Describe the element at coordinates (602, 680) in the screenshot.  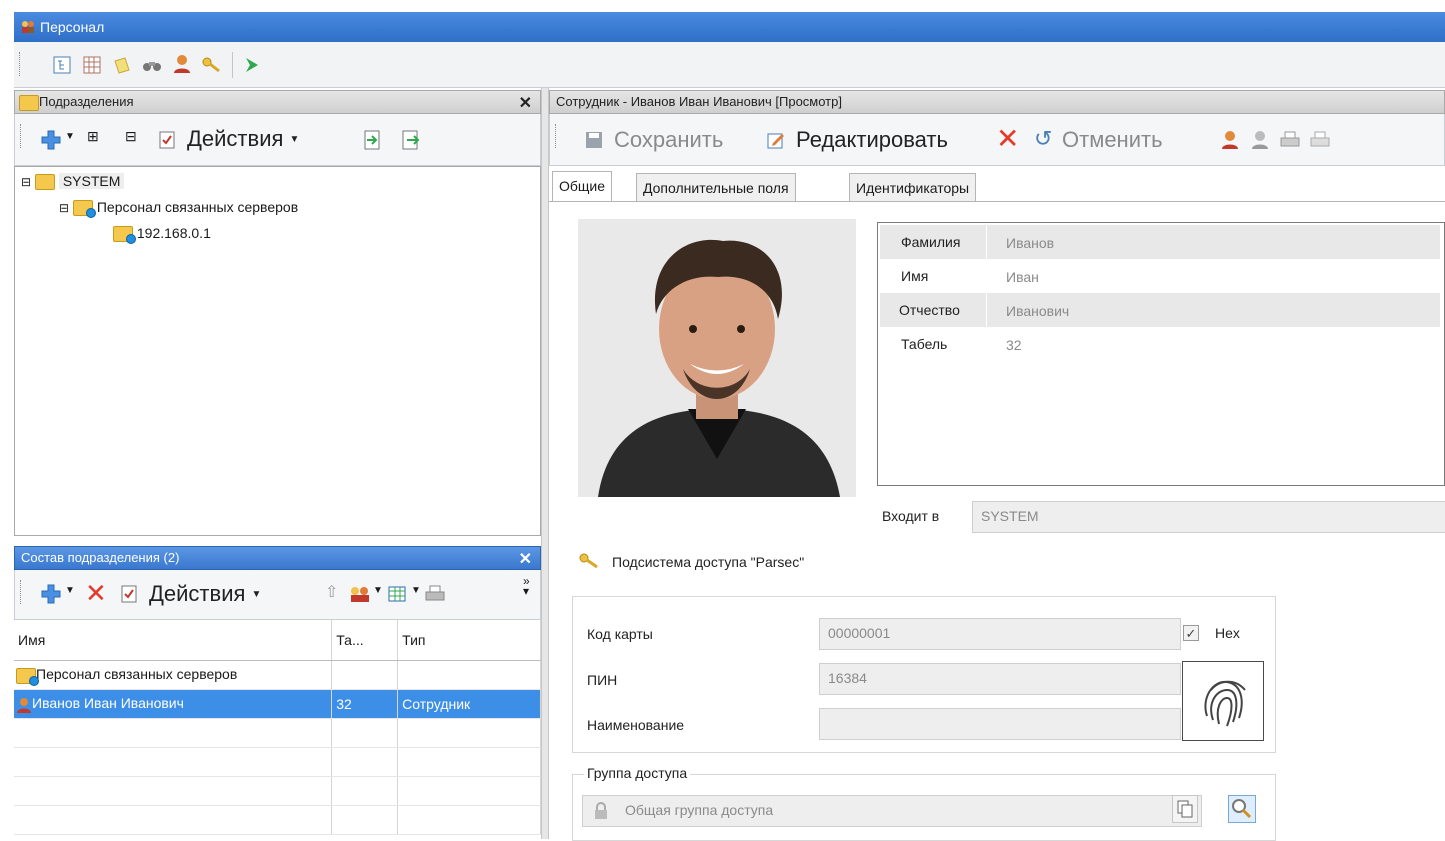
I see `pin-label: ПИН` at that location.